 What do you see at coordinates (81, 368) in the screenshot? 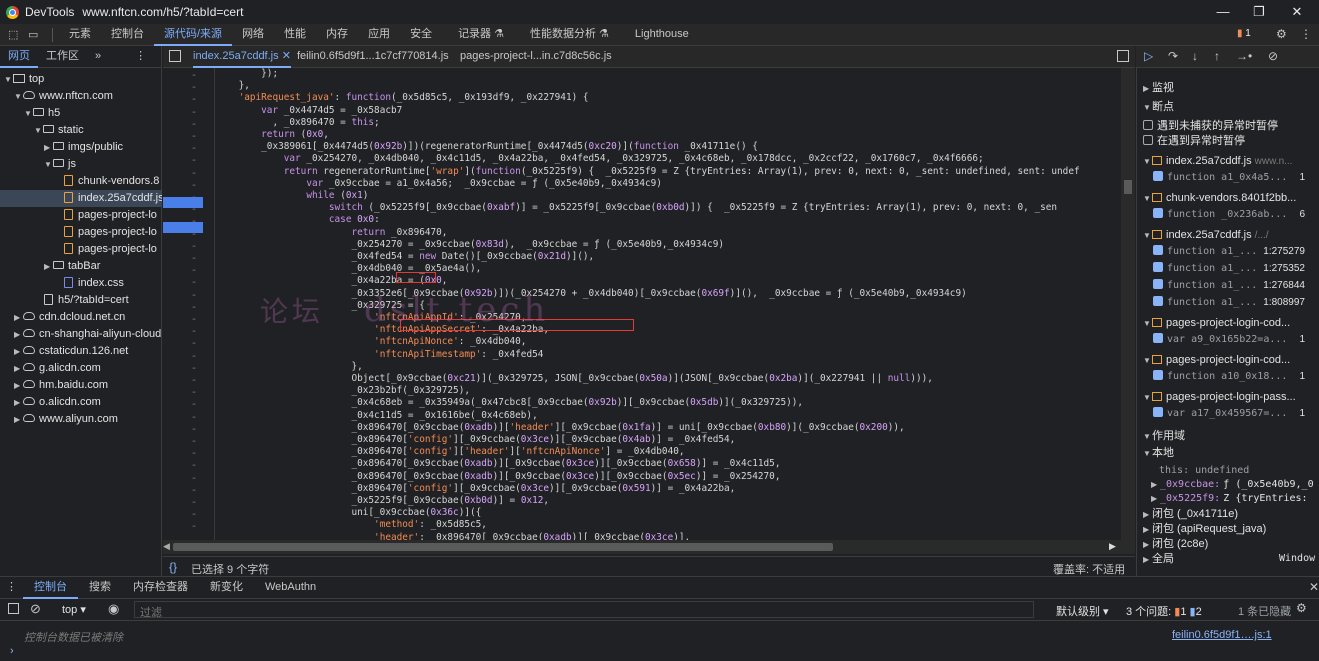
I see `tree-item: ▶ g.alicdn.com` at bounding box center [81, 368].